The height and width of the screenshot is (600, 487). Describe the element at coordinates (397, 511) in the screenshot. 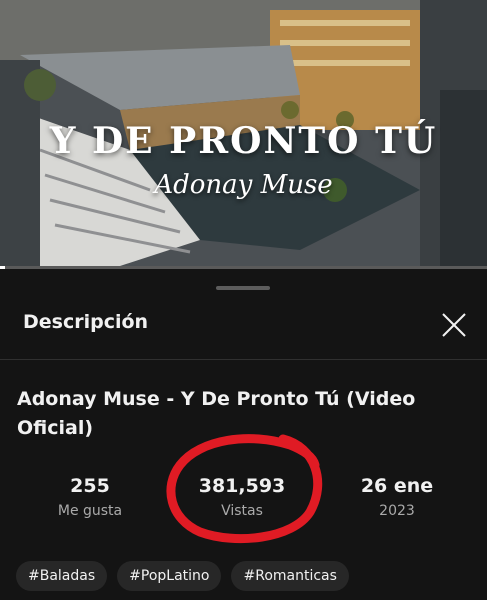

I see `publish-year: 2023` at that location.